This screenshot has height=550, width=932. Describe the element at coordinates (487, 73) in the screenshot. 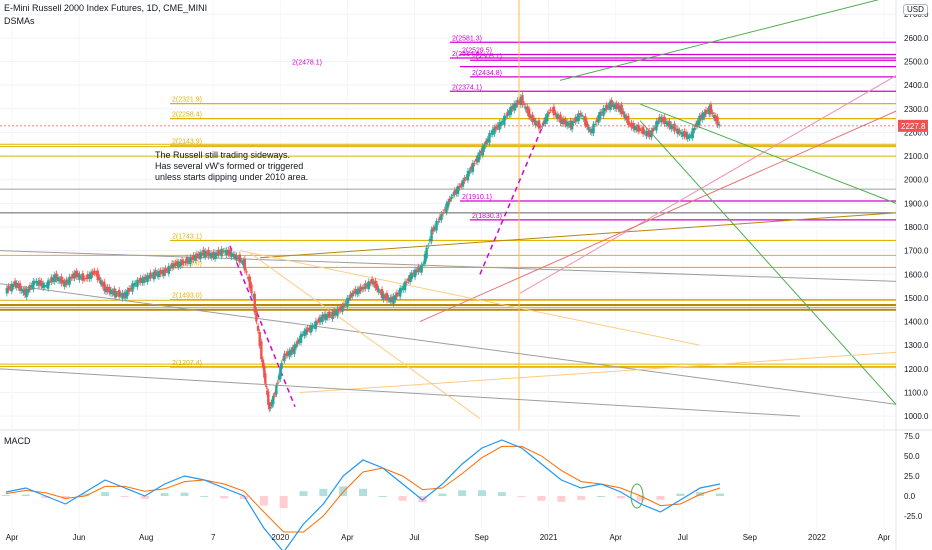

I see `level-label: 2(2434.8)` at that location.